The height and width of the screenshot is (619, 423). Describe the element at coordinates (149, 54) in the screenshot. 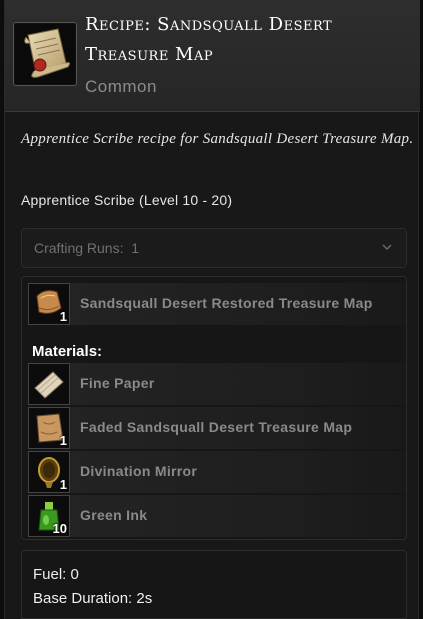

I see `title-line-2: Treasure Map` at that location.